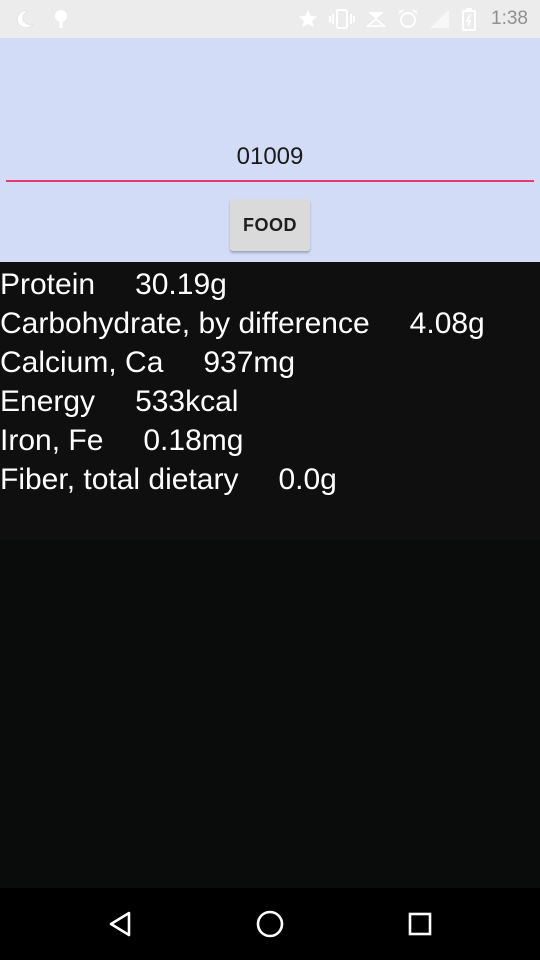  What do you see at coordinates (270, 281) in the screenshot?
I see `nutrient-row: Protein 30.19g` at bounding box center [270, 281].